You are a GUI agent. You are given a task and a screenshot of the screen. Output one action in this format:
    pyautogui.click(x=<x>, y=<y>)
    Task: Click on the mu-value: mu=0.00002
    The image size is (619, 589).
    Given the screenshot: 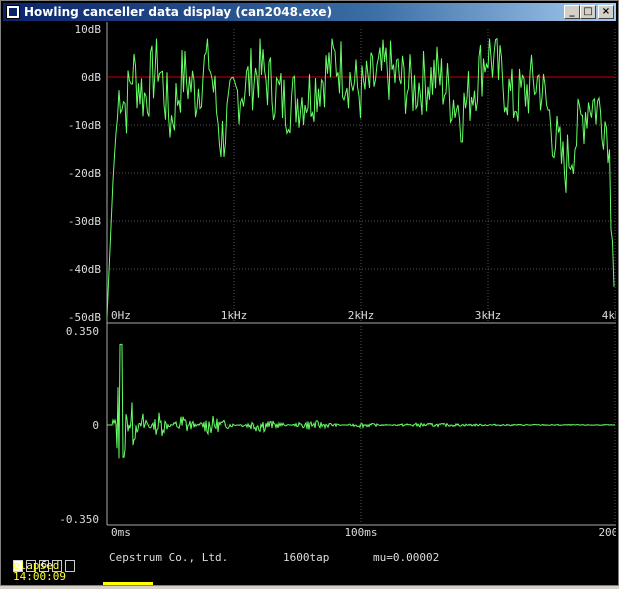 What is the action you would take?
    pyautogui.click(x=406, y=557)
    